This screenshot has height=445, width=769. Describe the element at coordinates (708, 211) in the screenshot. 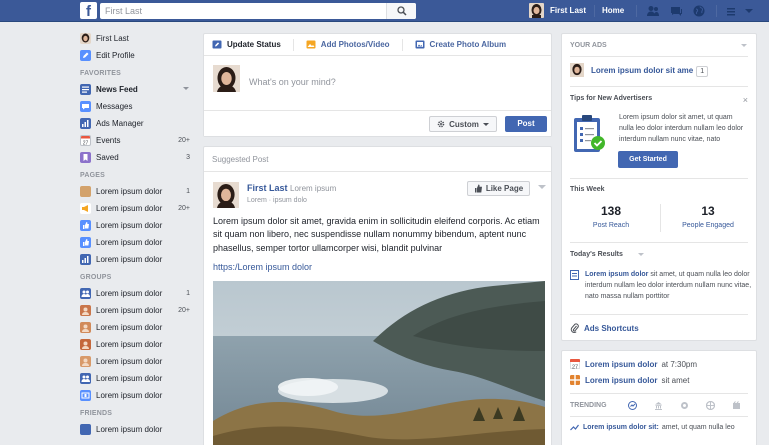

I see `people-engaged-value: 13` at that location.